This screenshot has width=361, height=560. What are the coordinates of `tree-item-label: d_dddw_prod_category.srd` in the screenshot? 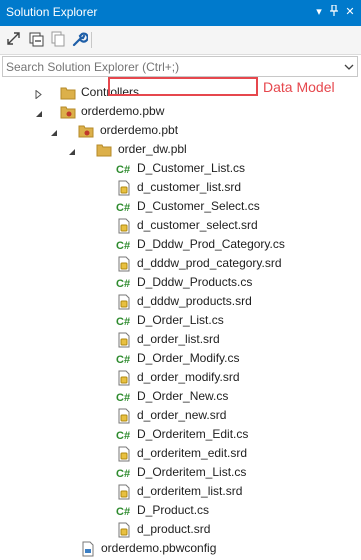 It's located at (209, 263).